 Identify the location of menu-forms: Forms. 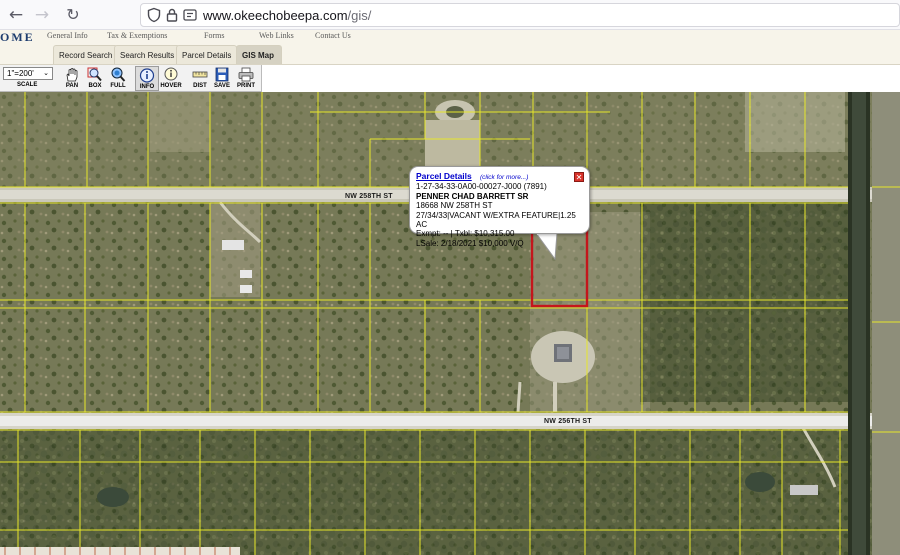
(214, 35).